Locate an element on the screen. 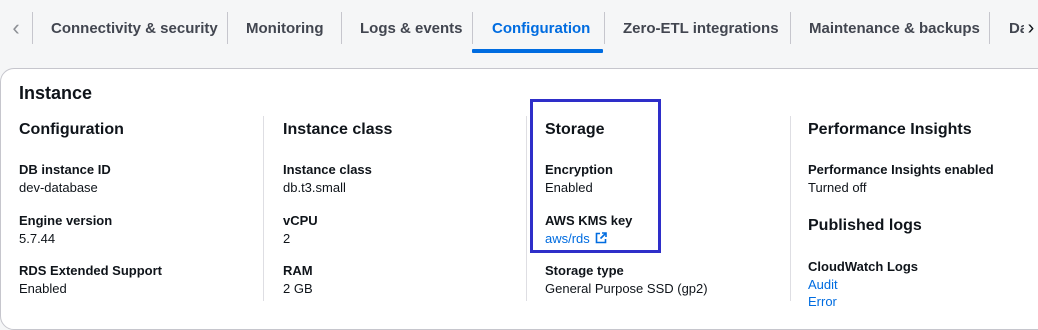 This screenshot has width=1038, height=330. error-log-link: Error is located at coordinates (822, 301).